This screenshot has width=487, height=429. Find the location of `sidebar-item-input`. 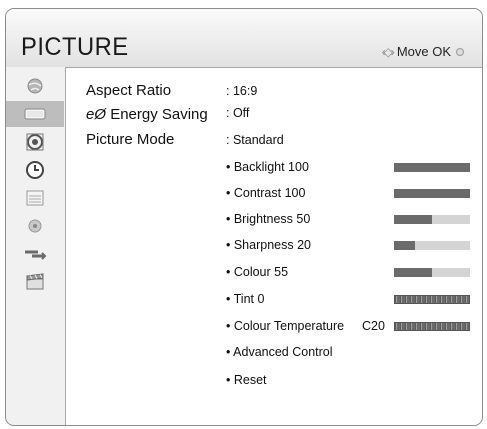

sidebar-item-input is located at coordinates (35, 254).